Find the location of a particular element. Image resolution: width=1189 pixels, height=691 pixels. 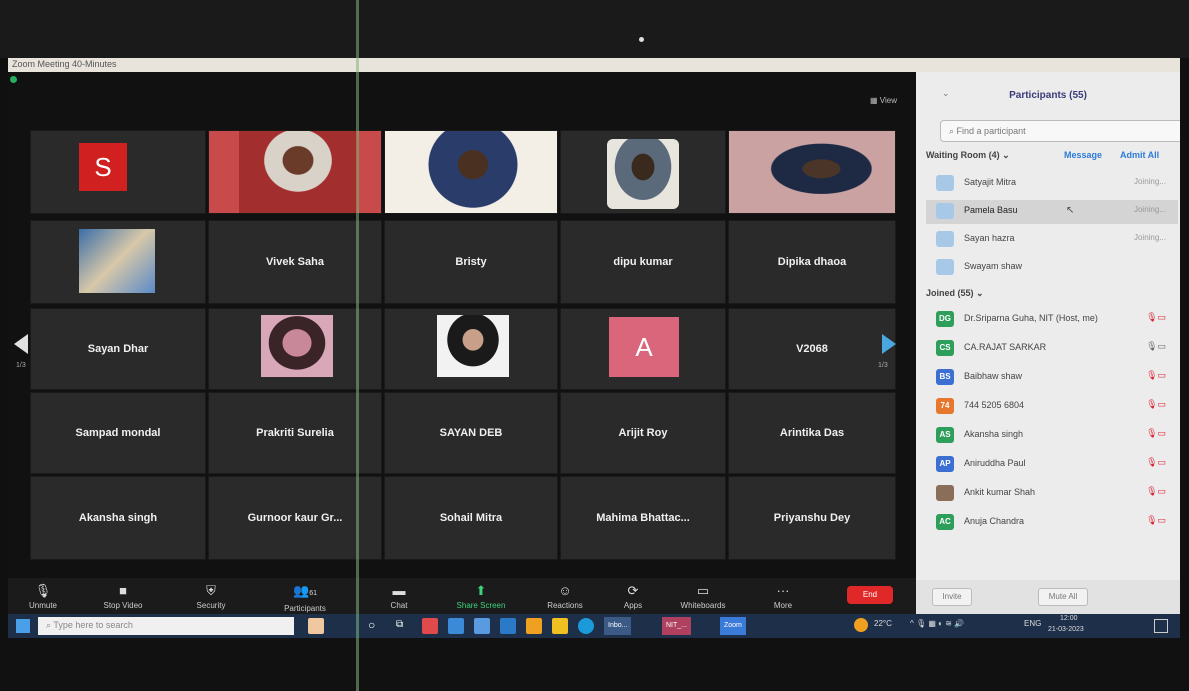

avatar: A is located at coordinates (644, 347).